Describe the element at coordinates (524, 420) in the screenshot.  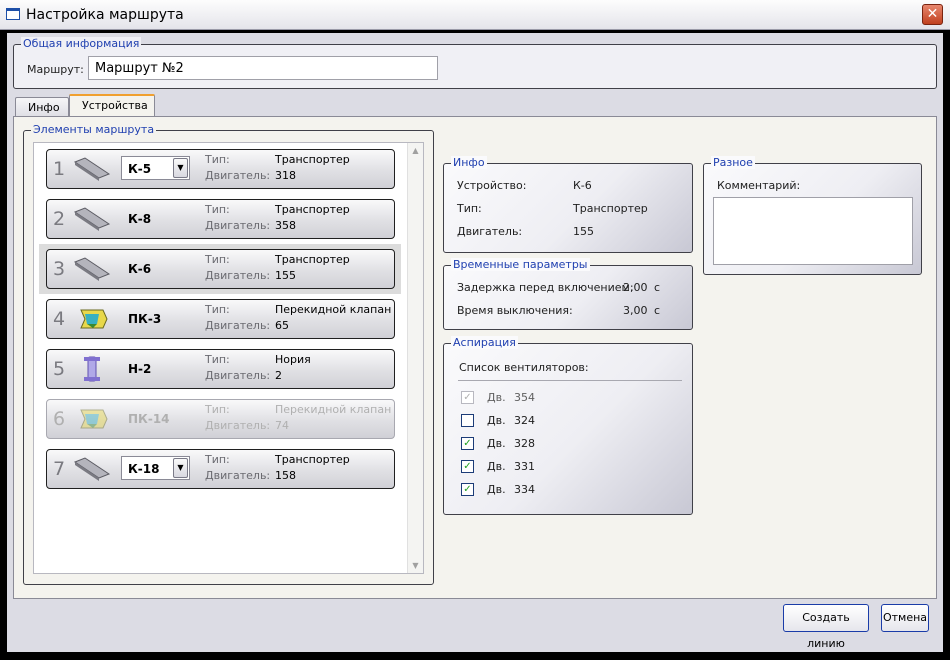
I see `fan-number: 324` at that location.